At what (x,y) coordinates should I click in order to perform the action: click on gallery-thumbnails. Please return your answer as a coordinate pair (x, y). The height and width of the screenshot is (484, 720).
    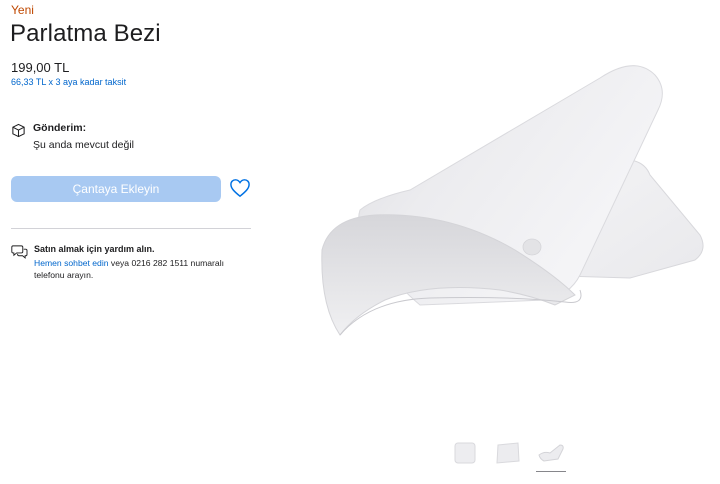
    Looking at the image, I should click on (514, 455).